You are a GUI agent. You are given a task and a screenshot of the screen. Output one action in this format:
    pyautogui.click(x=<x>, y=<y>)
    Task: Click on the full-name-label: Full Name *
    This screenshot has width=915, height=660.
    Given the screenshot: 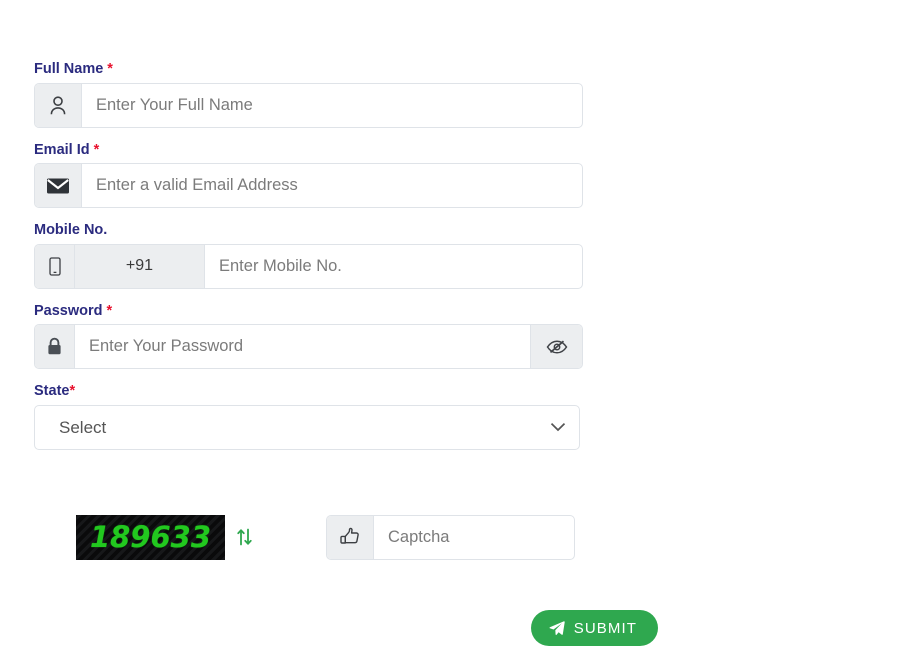 What is the action you would take?
    pyautogui.click(x=308, y=69)
    